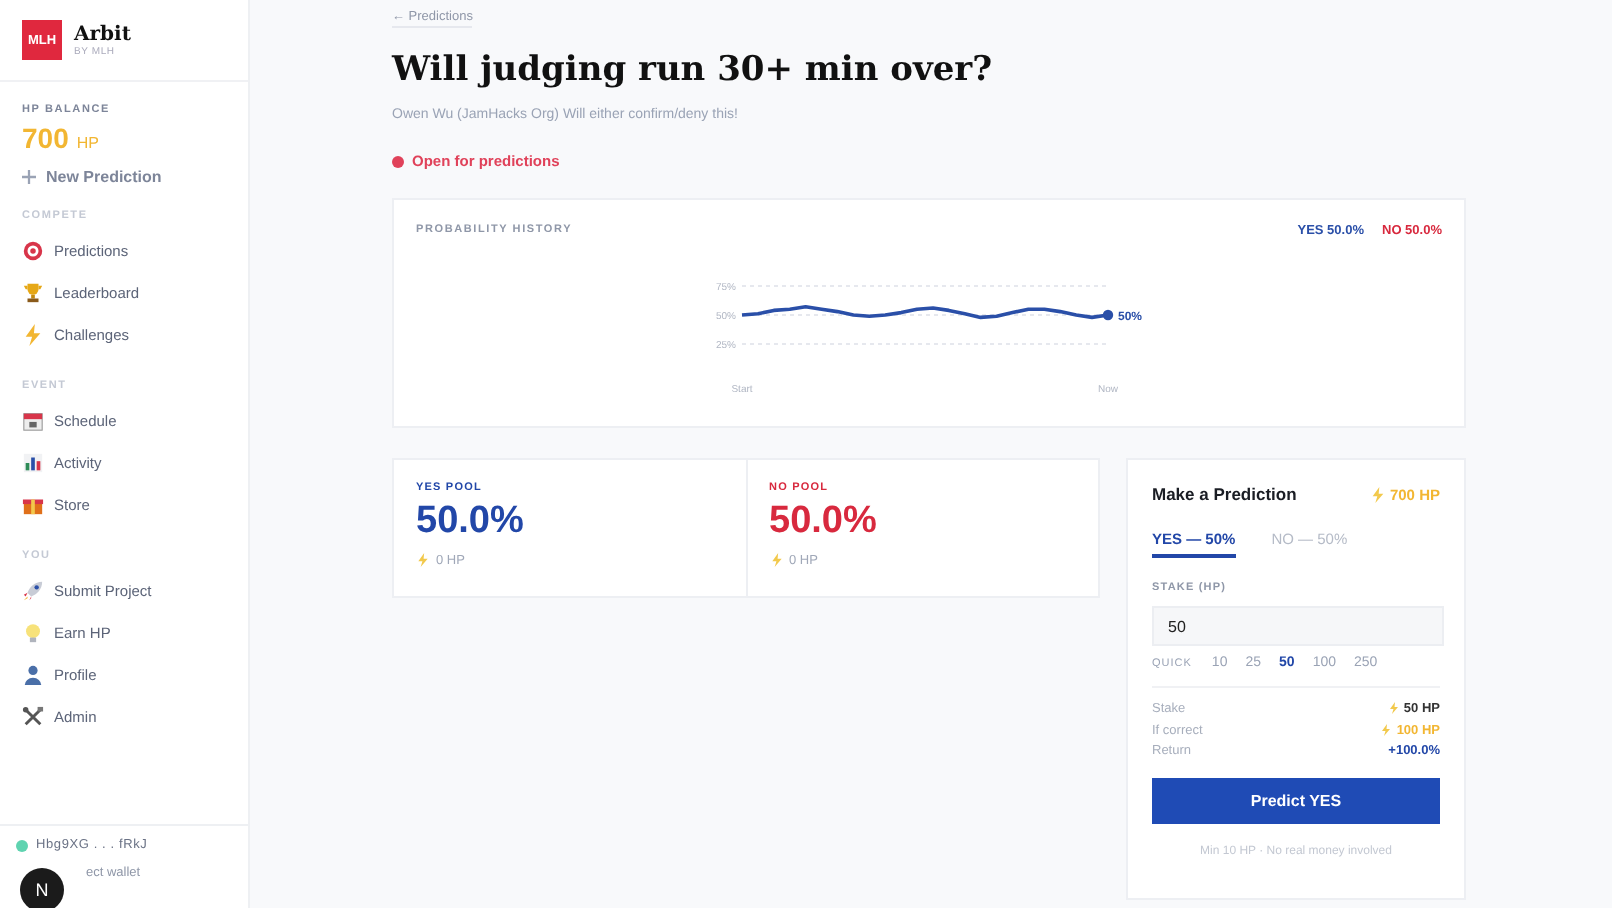  I want to click on trophy-icon, so click(33, 293).